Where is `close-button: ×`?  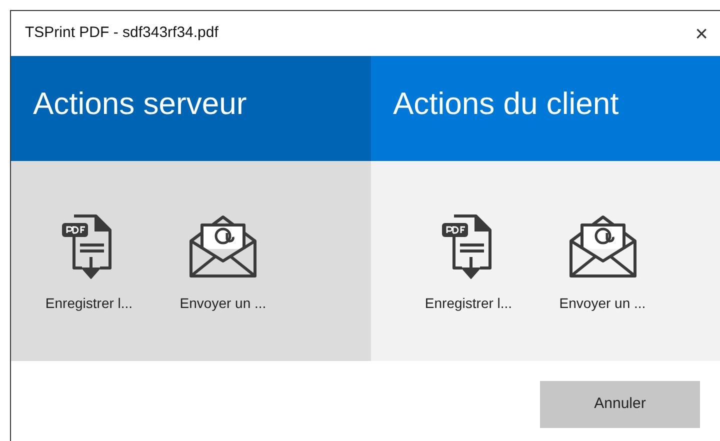 close-button: × is located at coordinates (701, 33).